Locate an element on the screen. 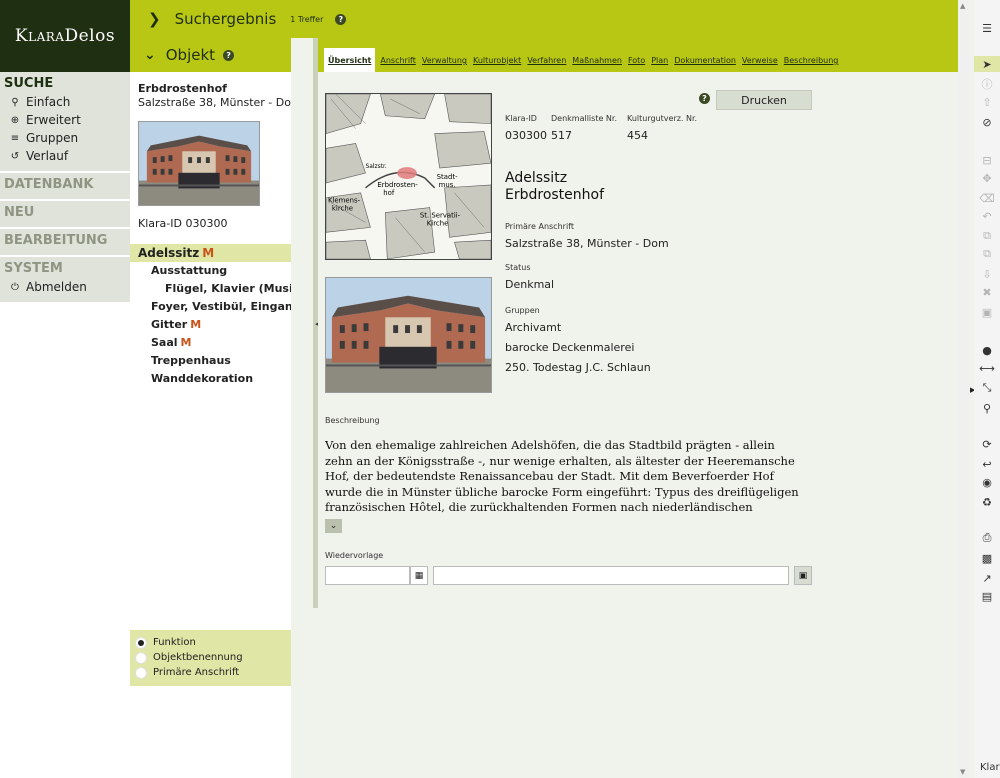  tab-massnahmen: Maßnahmen is located at coordinates (597, 64).